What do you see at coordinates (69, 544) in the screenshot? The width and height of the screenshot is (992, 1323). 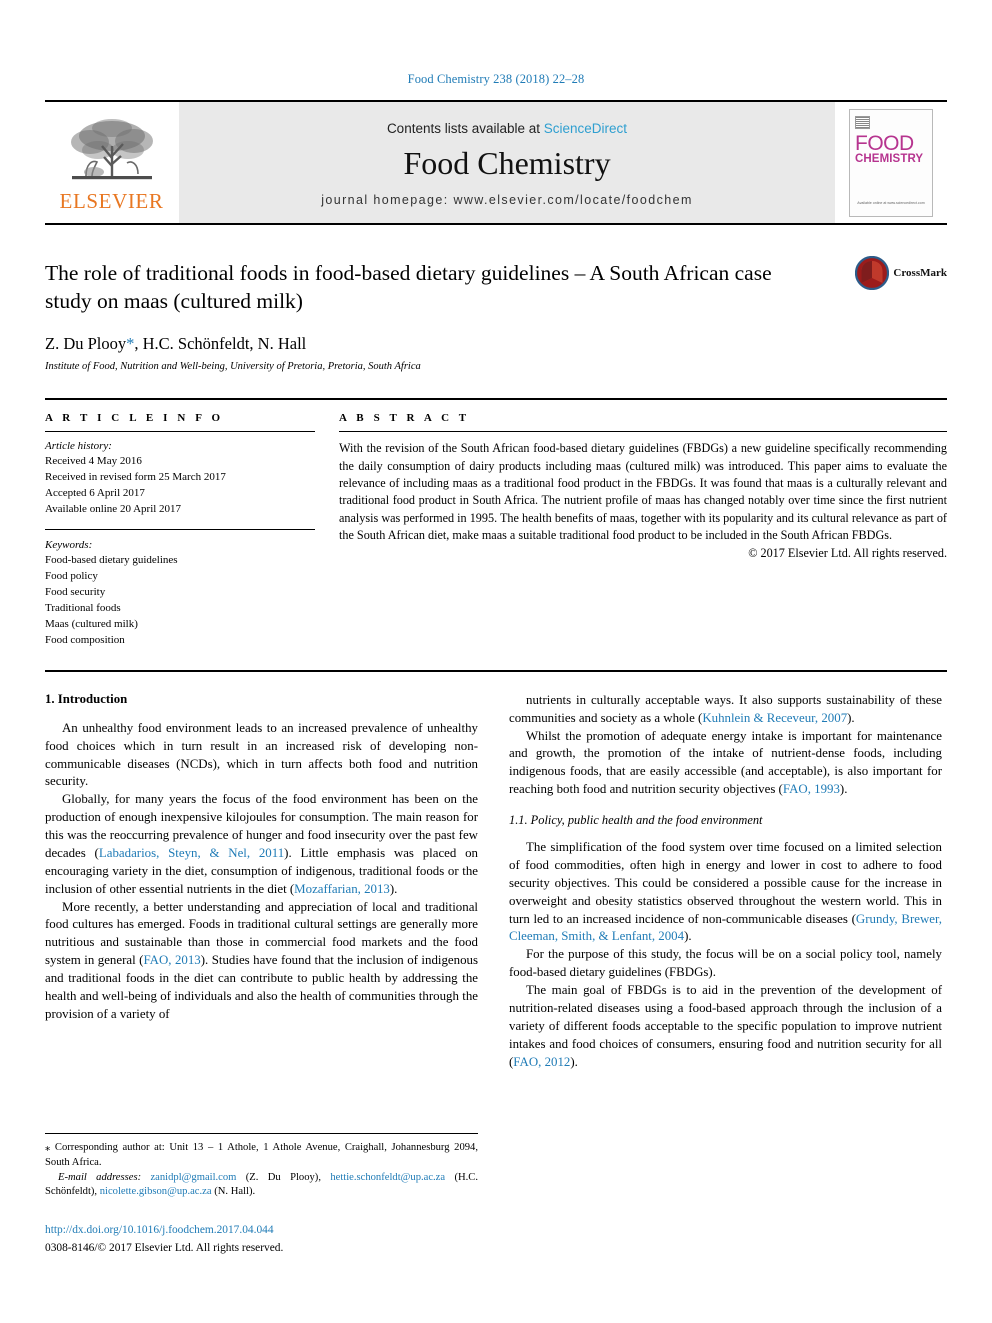 I see `keywords-label: Keywords:` at bounding box center [69, 544].